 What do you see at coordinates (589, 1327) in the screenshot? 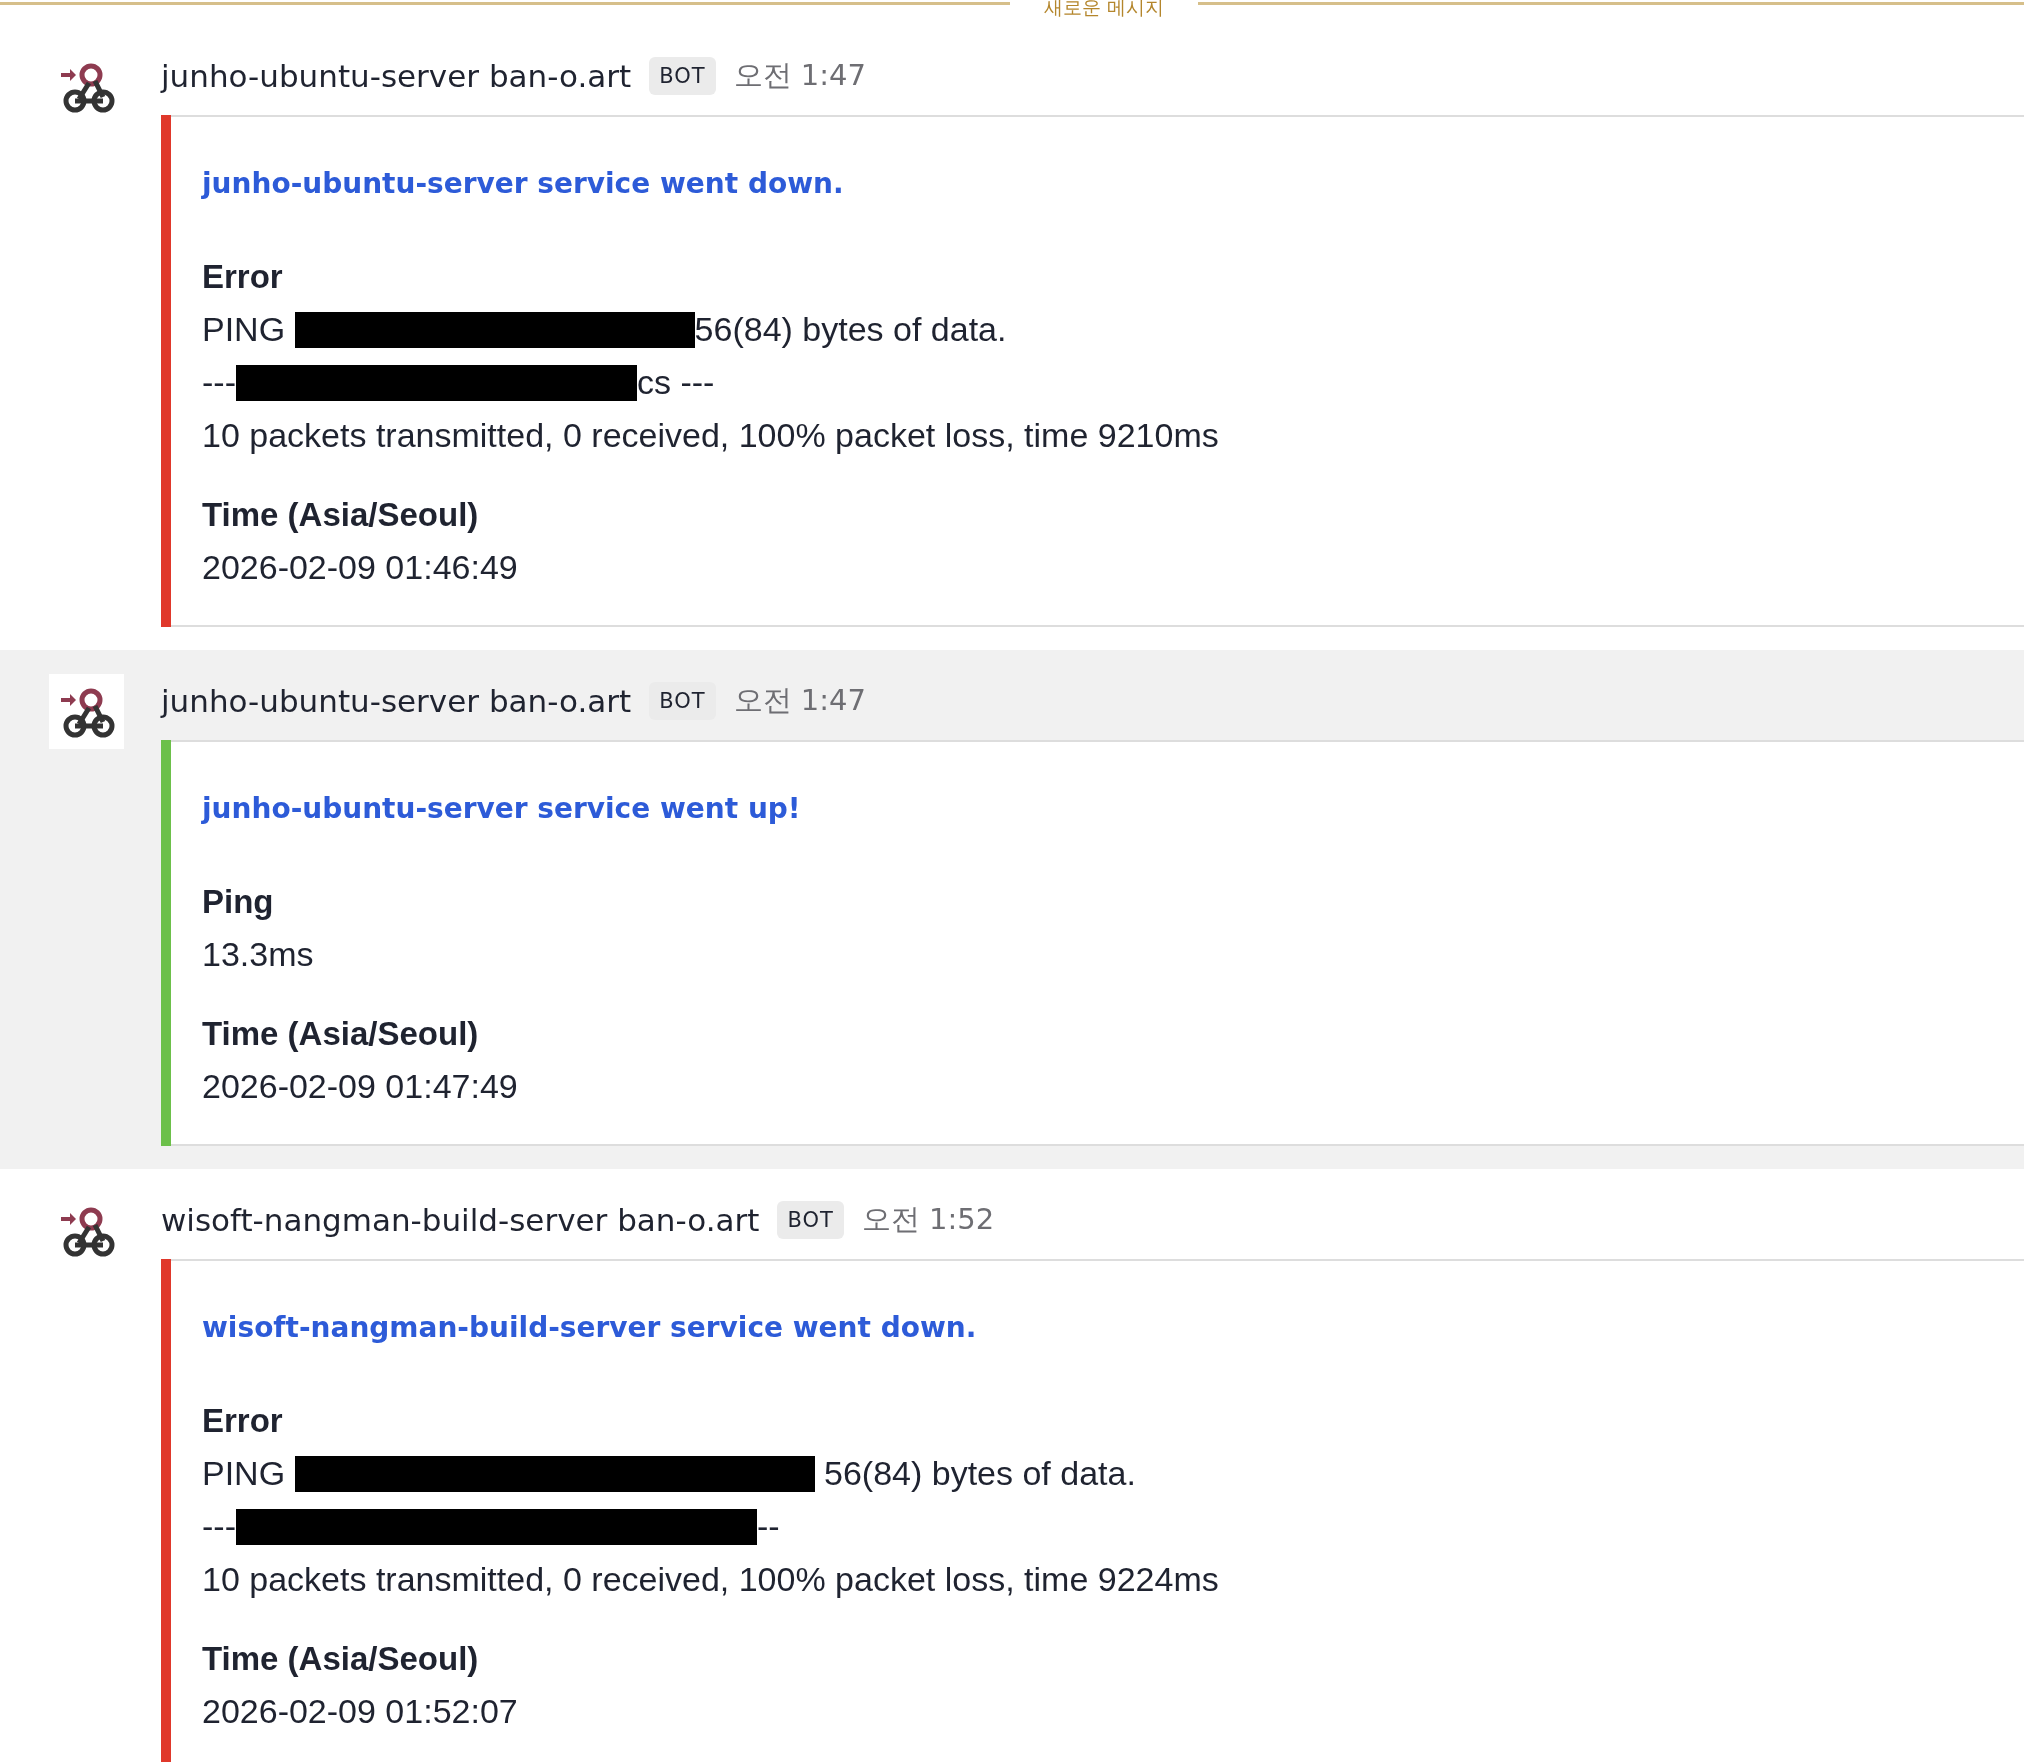
I see `alert-title-link: wisoft-nangman-build-server service went down.` at bounding box center [589, 1327].